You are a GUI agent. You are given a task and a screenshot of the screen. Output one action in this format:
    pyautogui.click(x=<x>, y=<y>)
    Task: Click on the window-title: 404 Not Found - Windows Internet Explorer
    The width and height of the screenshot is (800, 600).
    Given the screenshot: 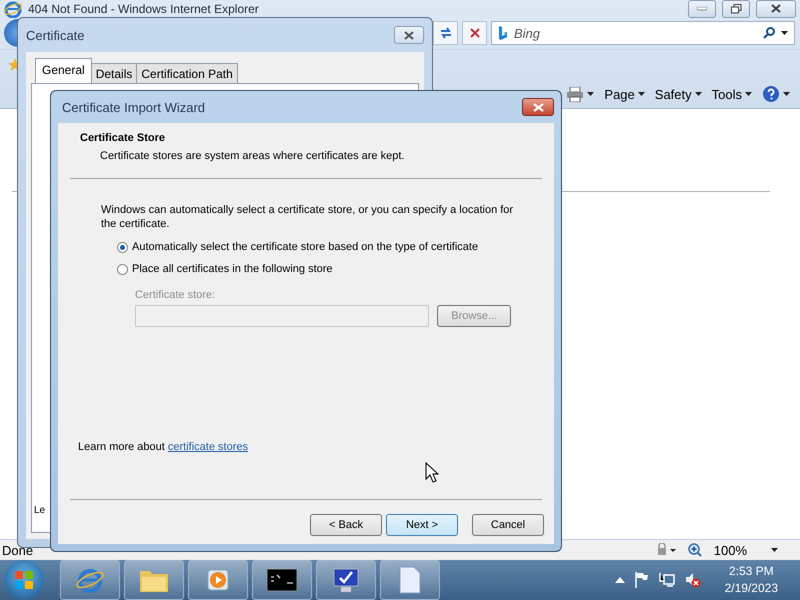 What is the action you would take?
    pyautogui.click(x=143, y=9)
    